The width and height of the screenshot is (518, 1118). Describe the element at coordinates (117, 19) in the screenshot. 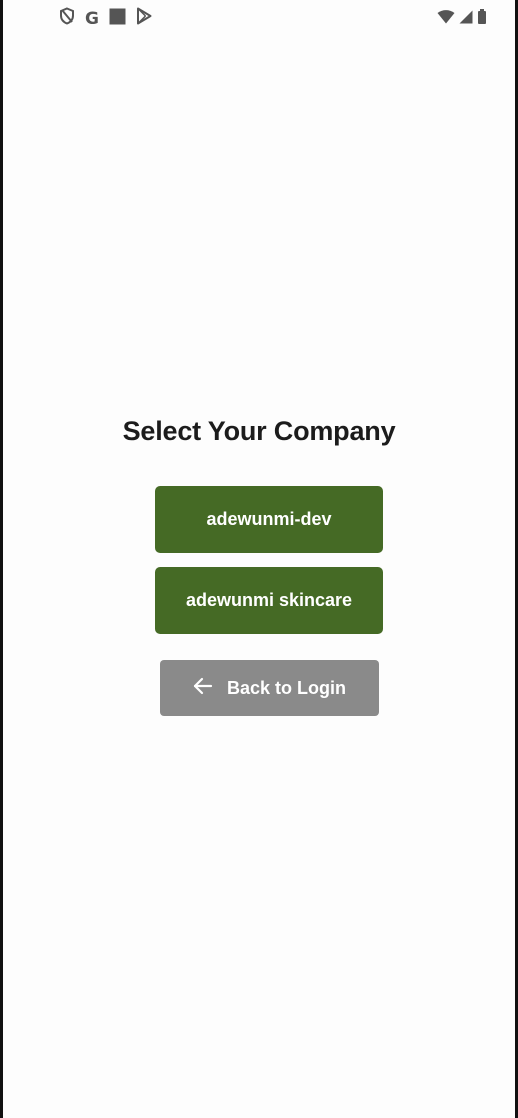

I see `square-icon` at that location.